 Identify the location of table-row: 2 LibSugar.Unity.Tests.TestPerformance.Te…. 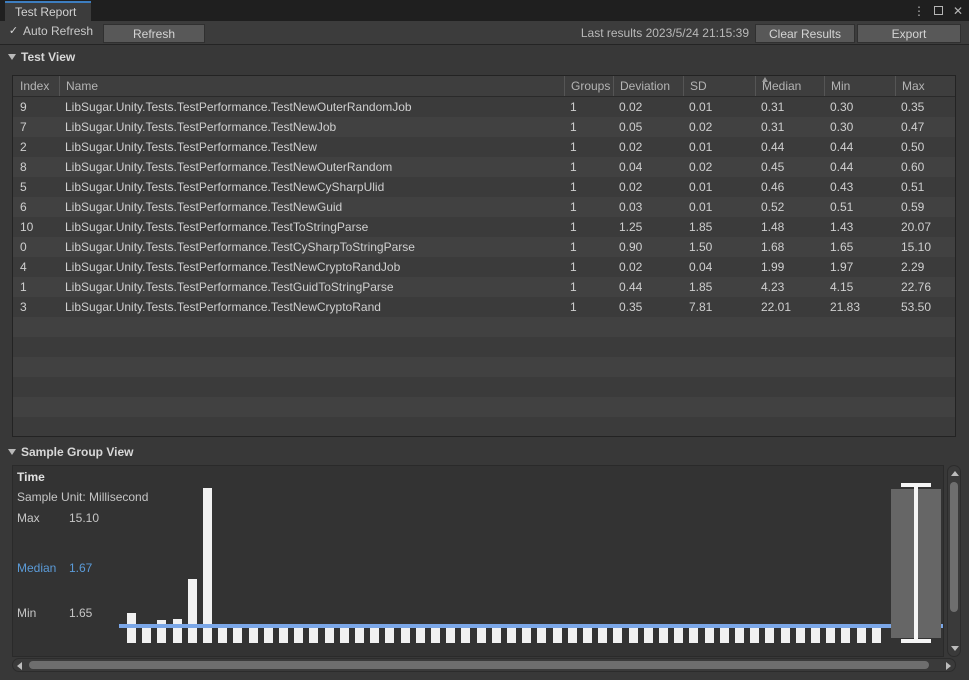
(484, 147).